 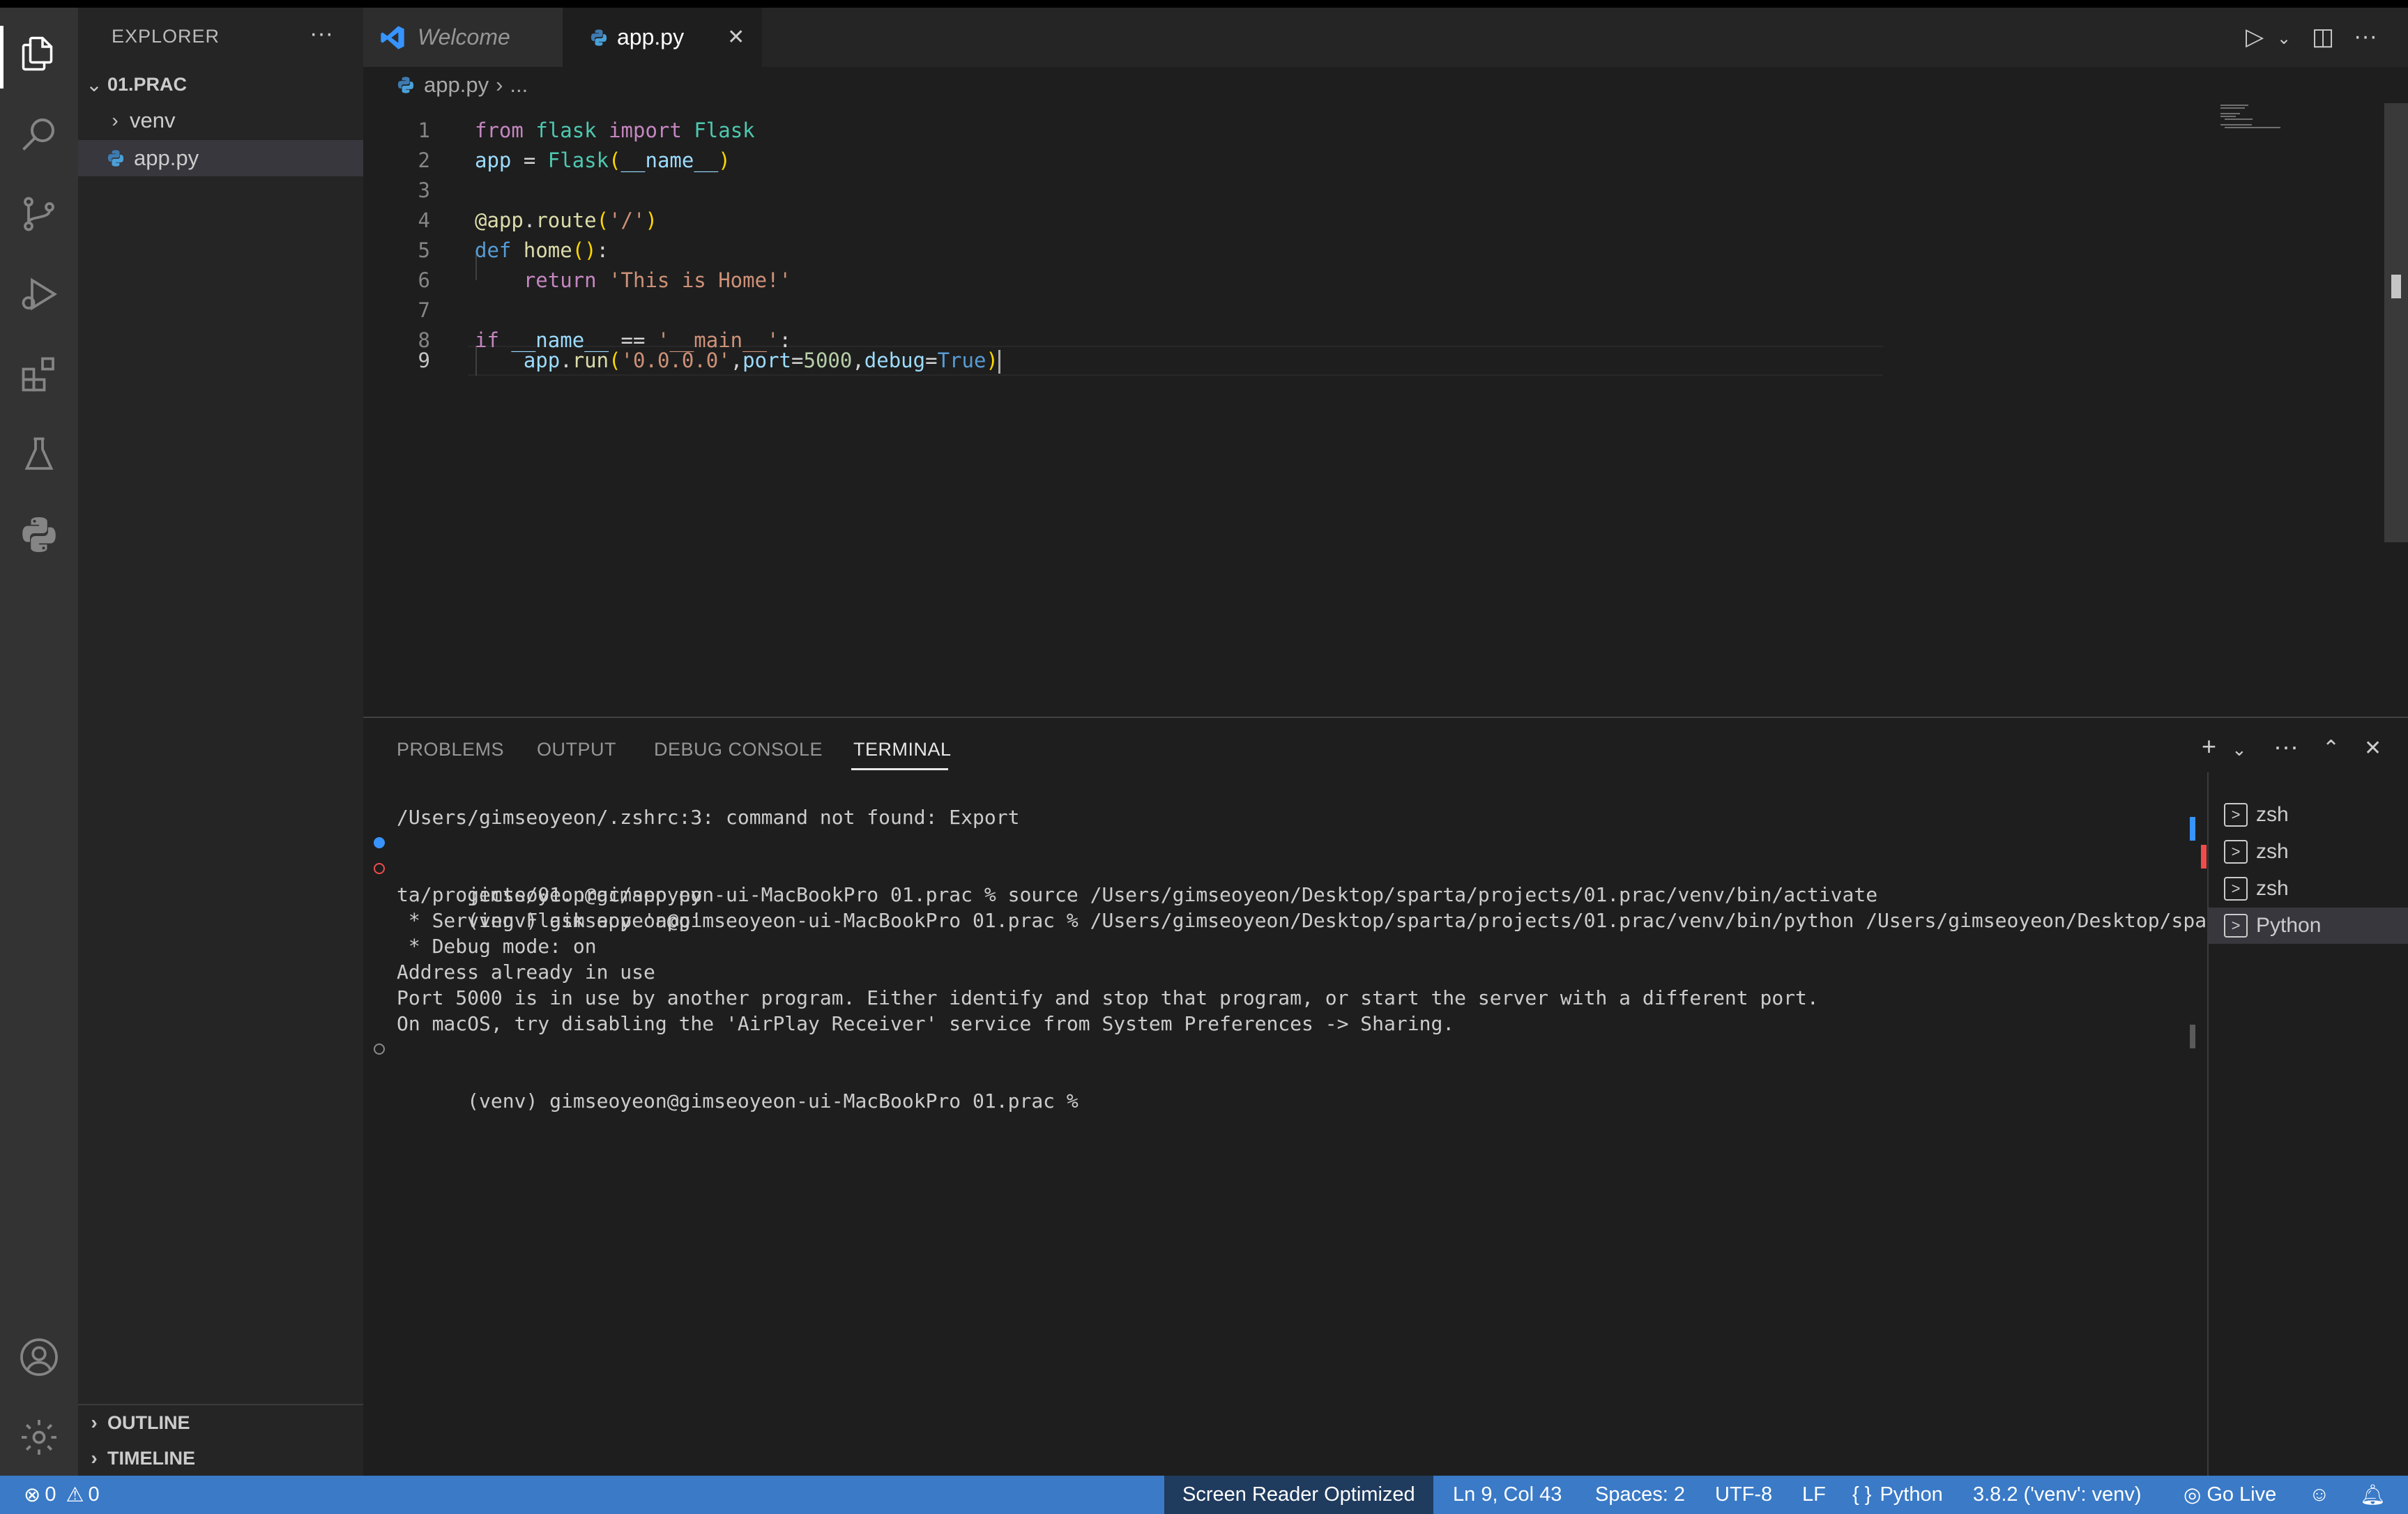 I want to click on account-icon, so click(x=39, y=1357).